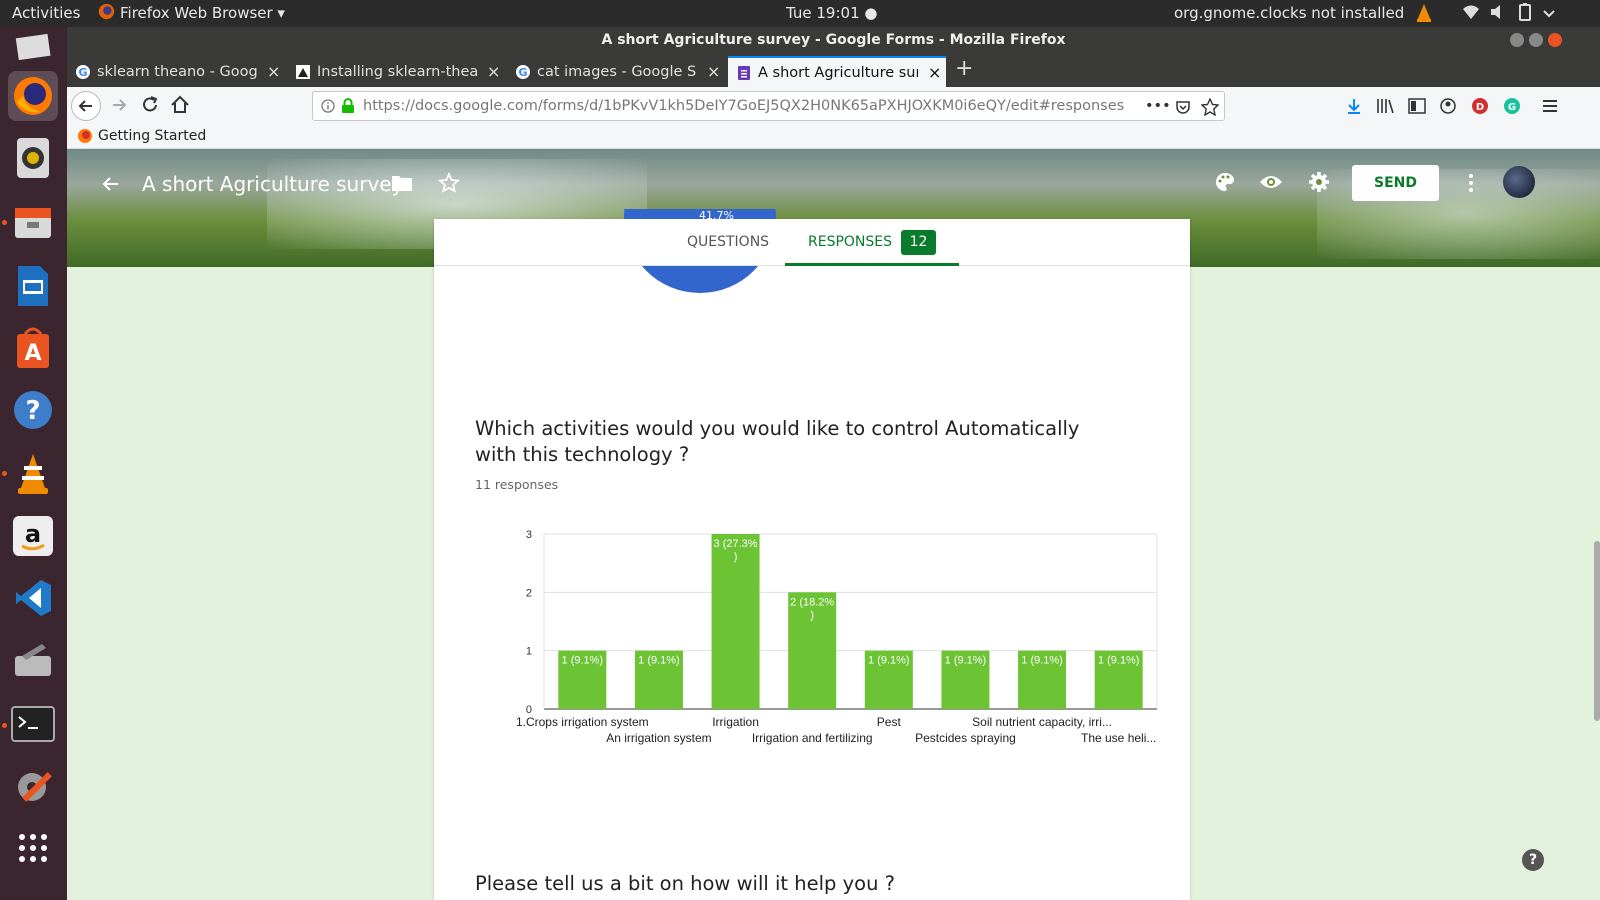 The height and width of the screenshot is (900, 1600). Describe the element at coordinates (33, 474) in the screenshot. I see `vlc-icon` at that location.